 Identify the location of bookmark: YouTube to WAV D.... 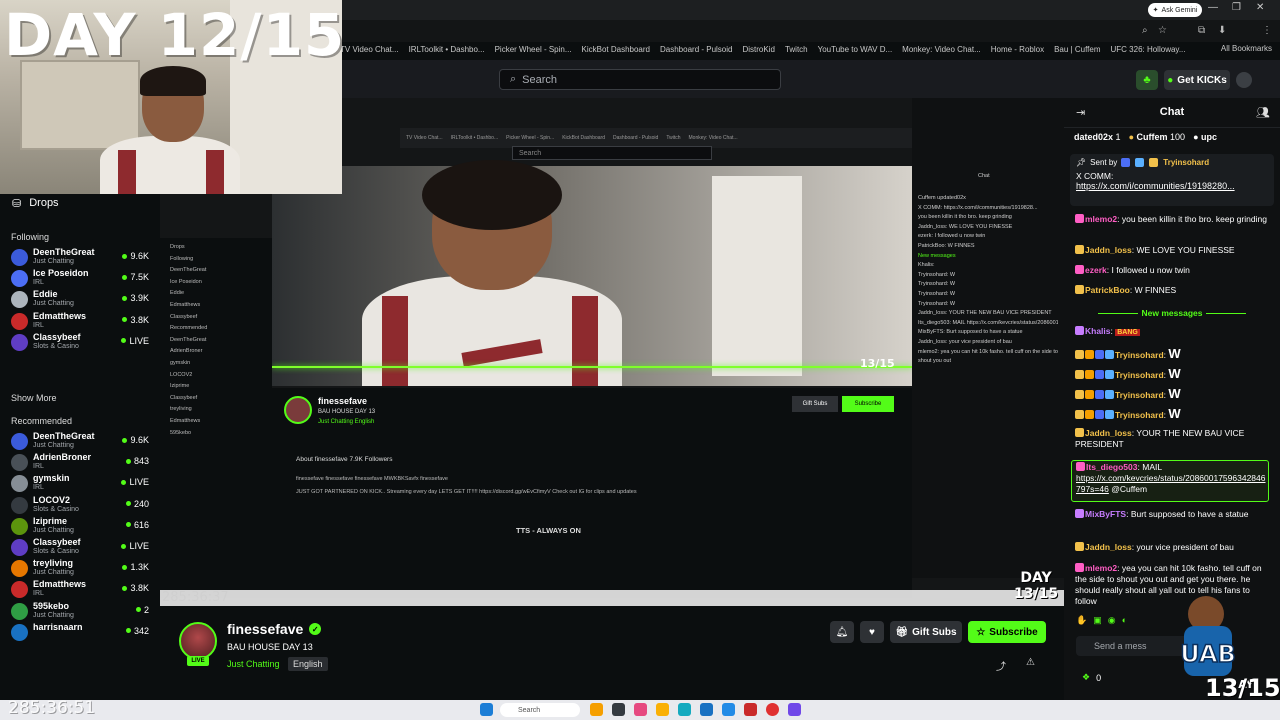
(855, 49).